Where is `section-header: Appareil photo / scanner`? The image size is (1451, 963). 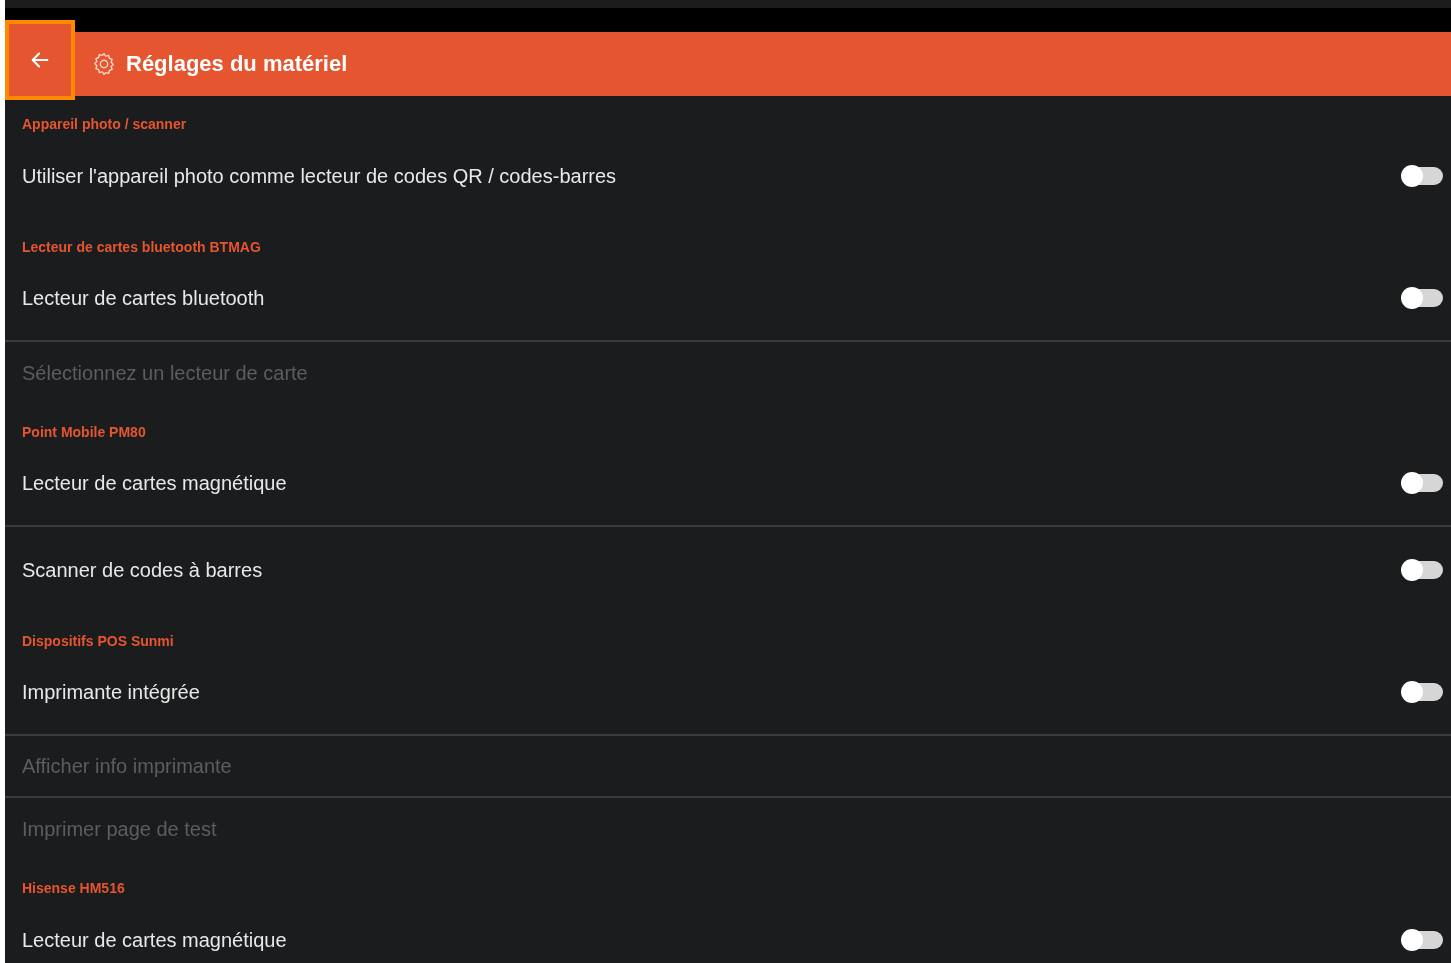 section-header: Appareil photo / scanner is located at coordinates (104, 124).